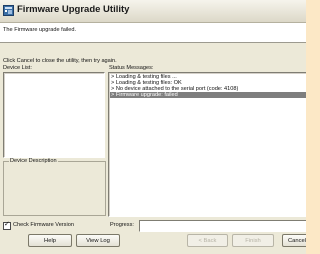  Describe the element at coordinates (50, 240) in the screenshot. I see `help-button: Help` at that location.